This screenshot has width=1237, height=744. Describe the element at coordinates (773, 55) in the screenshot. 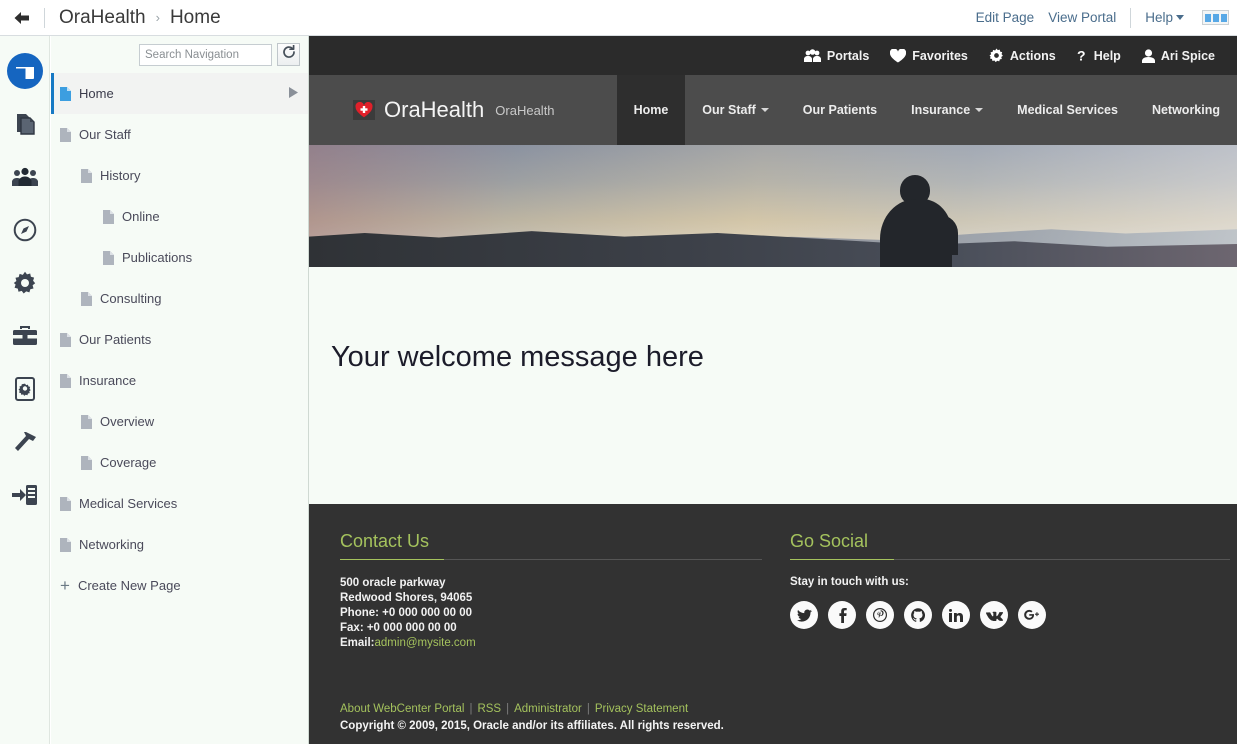

I see `portal-utility-bar: Portals Favorites Actions ? Help Ari Spice` at that location.